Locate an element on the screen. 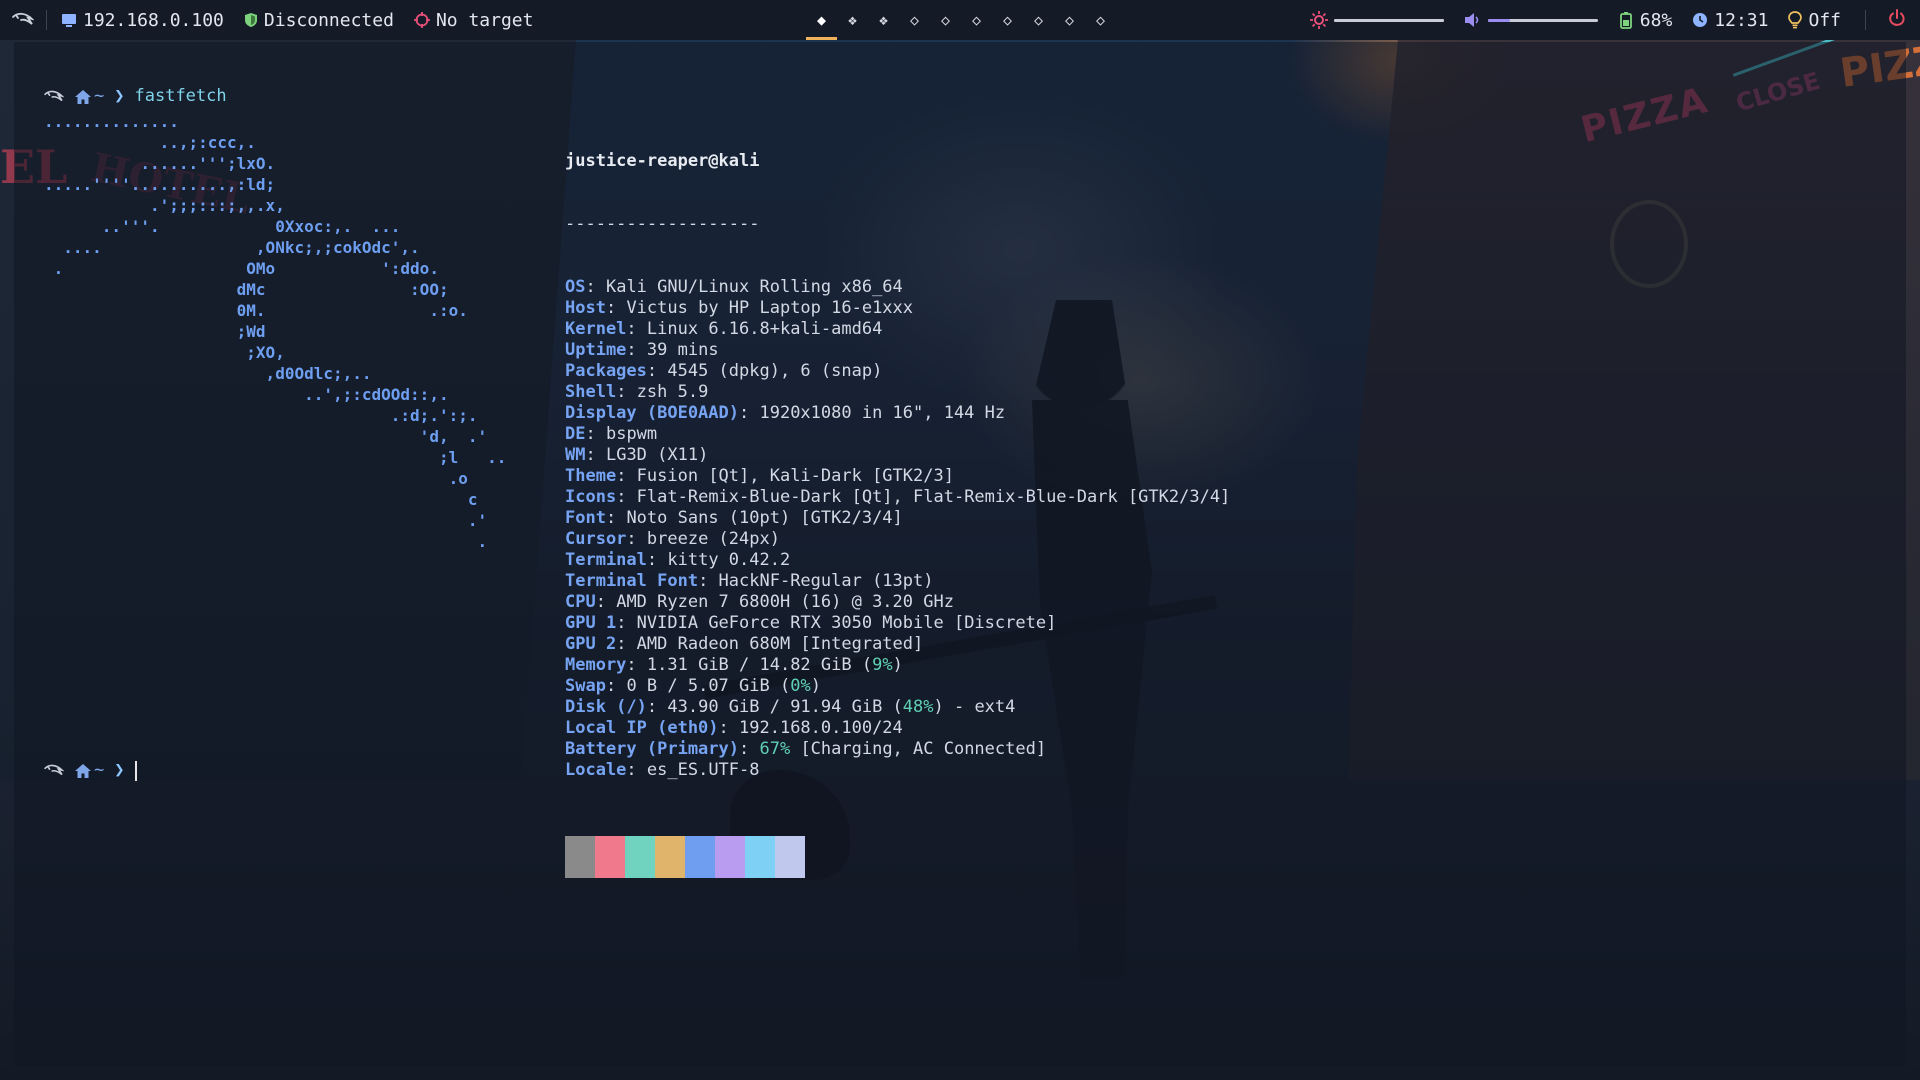 Image resolution: width=1920 pixels, height=1080 pixels. info-row: Cursor: breeze (24px) is located at coordinates (672, 539).